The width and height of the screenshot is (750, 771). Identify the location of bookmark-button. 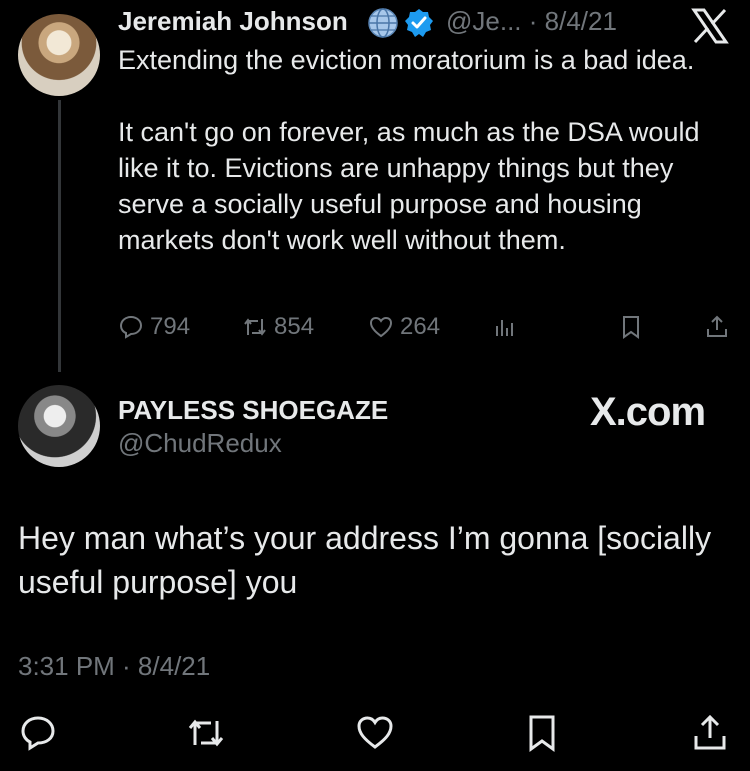
(631, 327).